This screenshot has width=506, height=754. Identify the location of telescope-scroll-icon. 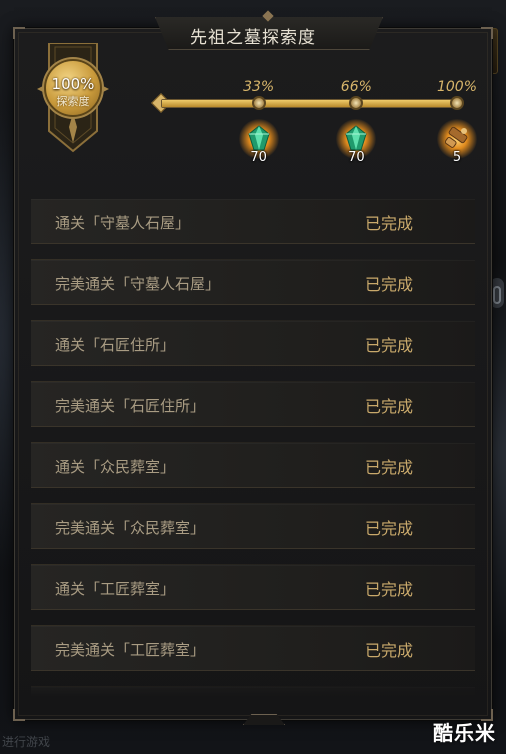
(456, 137).